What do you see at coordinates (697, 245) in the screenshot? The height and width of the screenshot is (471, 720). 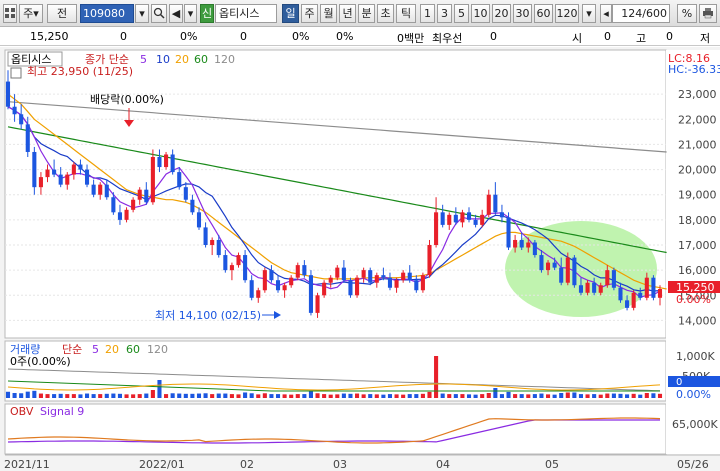 I see `price-tick-label: 17,000` at bounding box center [697, 245].